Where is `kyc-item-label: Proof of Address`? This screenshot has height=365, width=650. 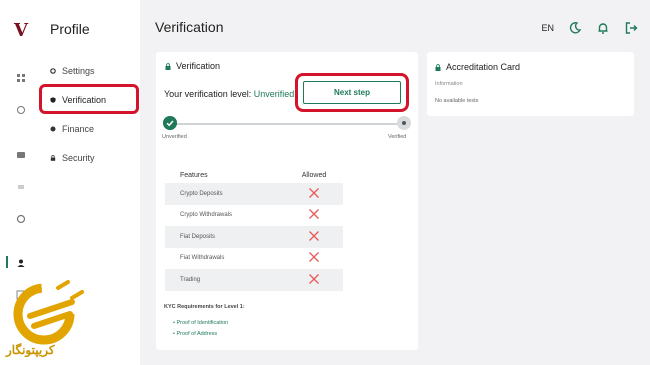
kyc-item-label: Proof of Address is located at coordinates (197, 334).